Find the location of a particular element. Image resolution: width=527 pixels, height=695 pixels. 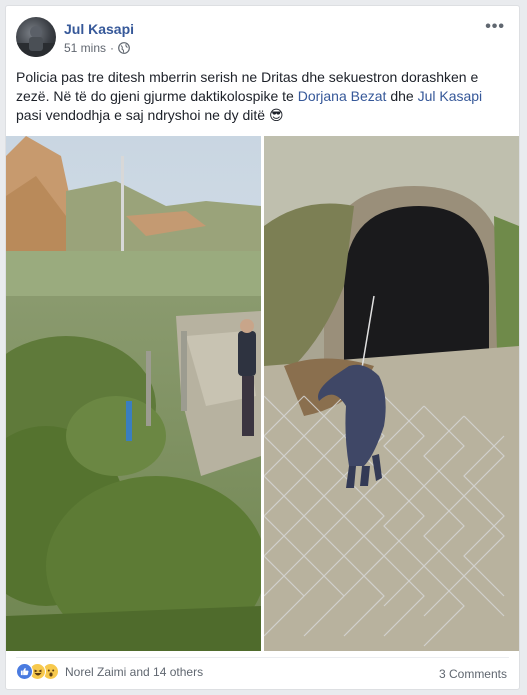

post-timestamp: 51 mins is located at coordinates (85, 48).